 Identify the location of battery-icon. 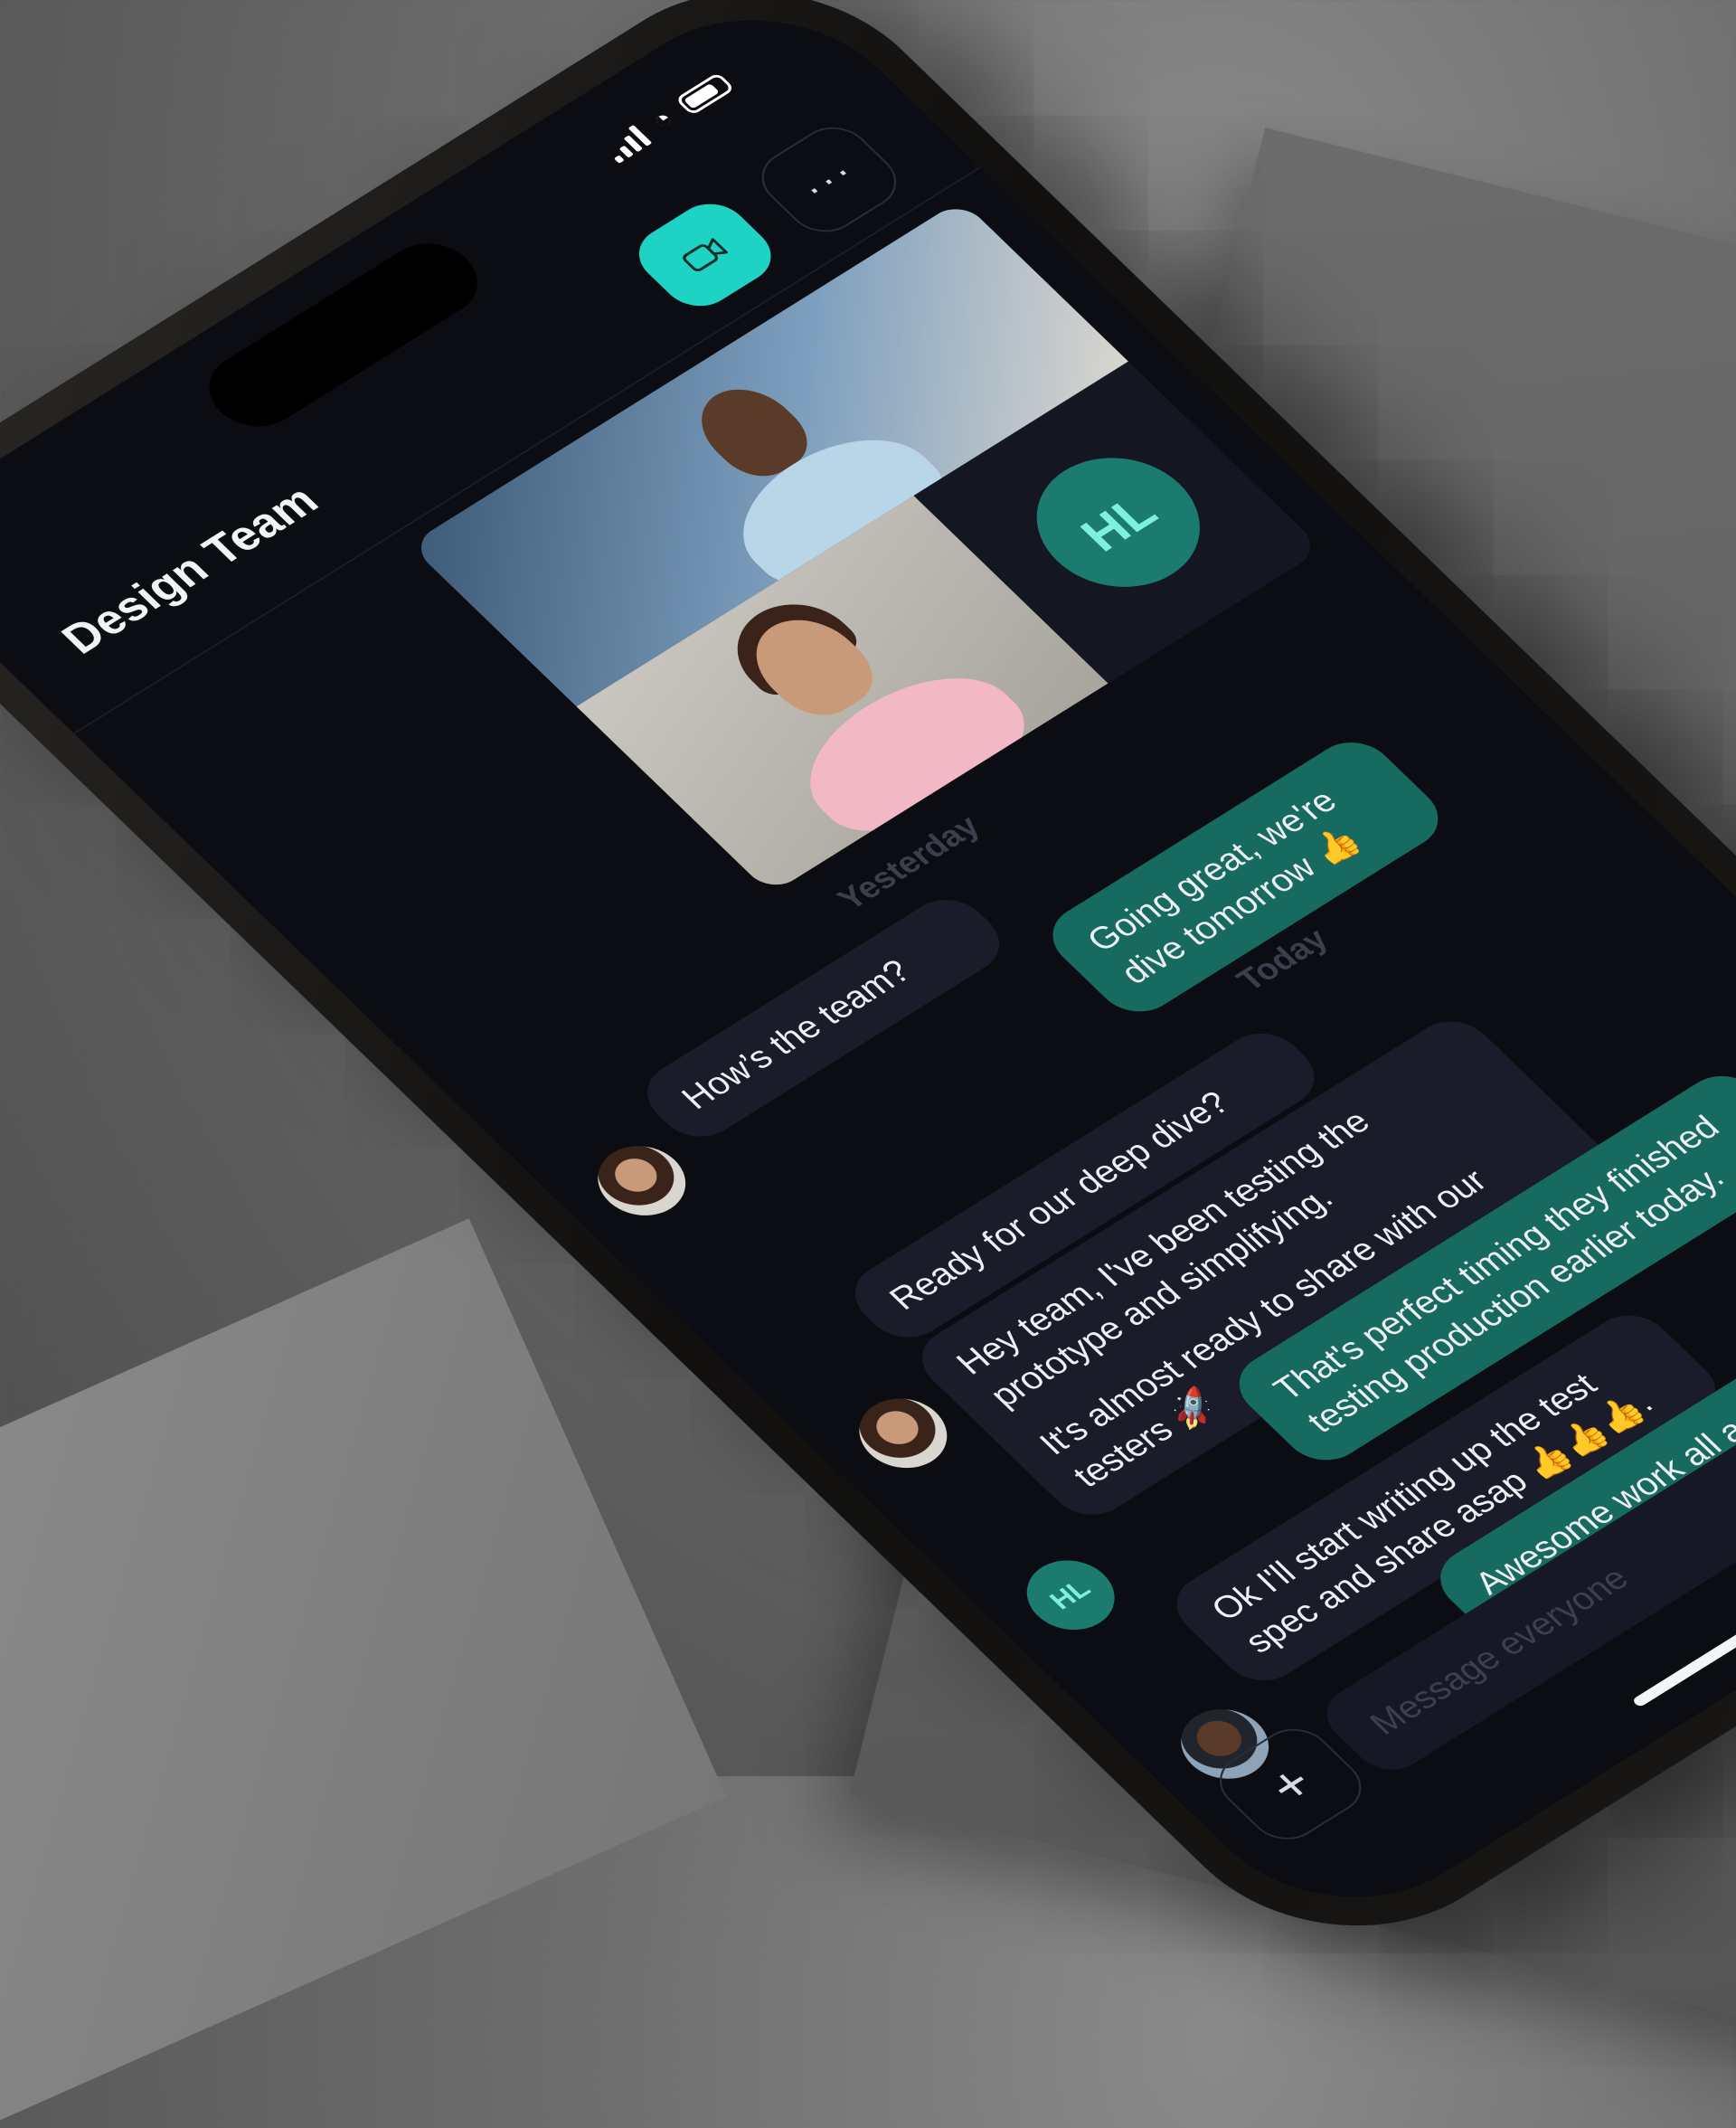
(706, 94).